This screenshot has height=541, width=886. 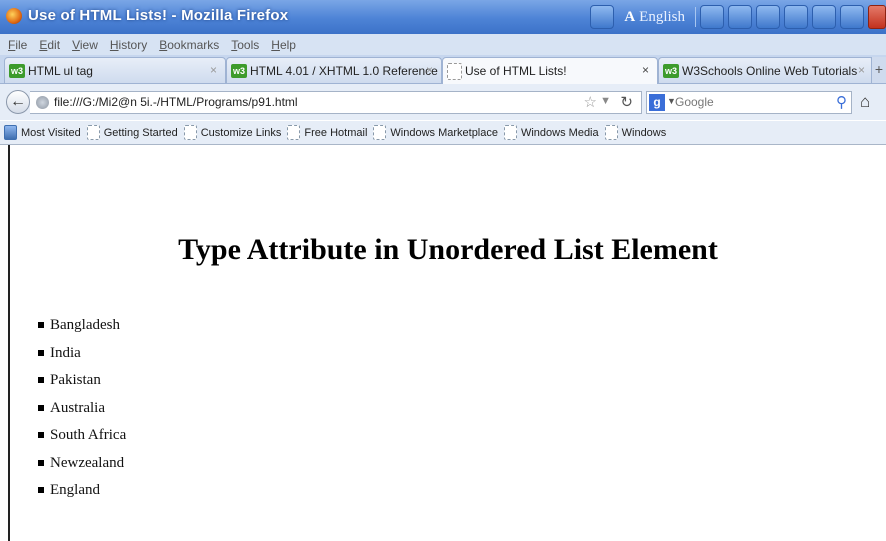 I want to click on history-dropdown-icon: ▼, so click(x=605, y=101).